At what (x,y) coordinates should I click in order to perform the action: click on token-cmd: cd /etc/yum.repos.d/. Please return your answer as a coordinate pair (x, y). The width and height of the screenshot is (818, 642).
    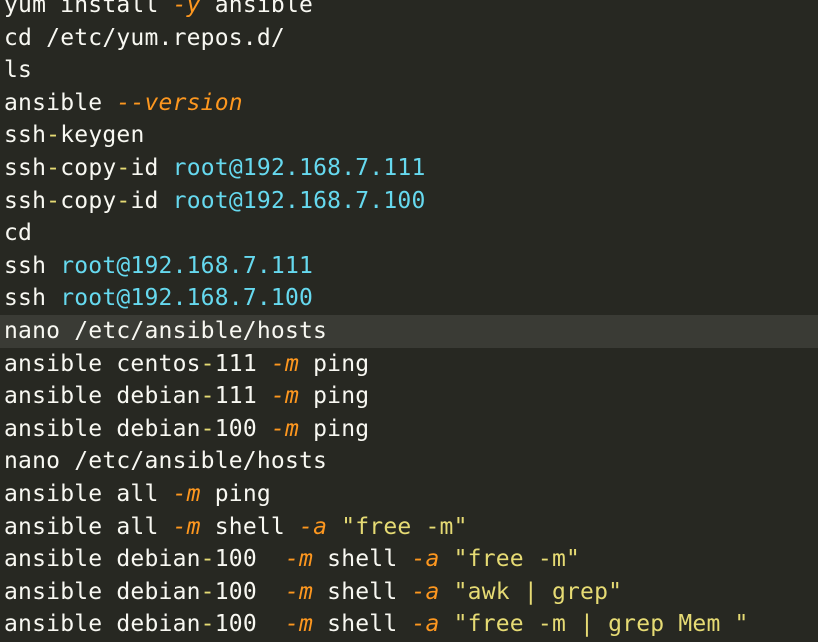
    Looking at the image, I should click on (144, 37).